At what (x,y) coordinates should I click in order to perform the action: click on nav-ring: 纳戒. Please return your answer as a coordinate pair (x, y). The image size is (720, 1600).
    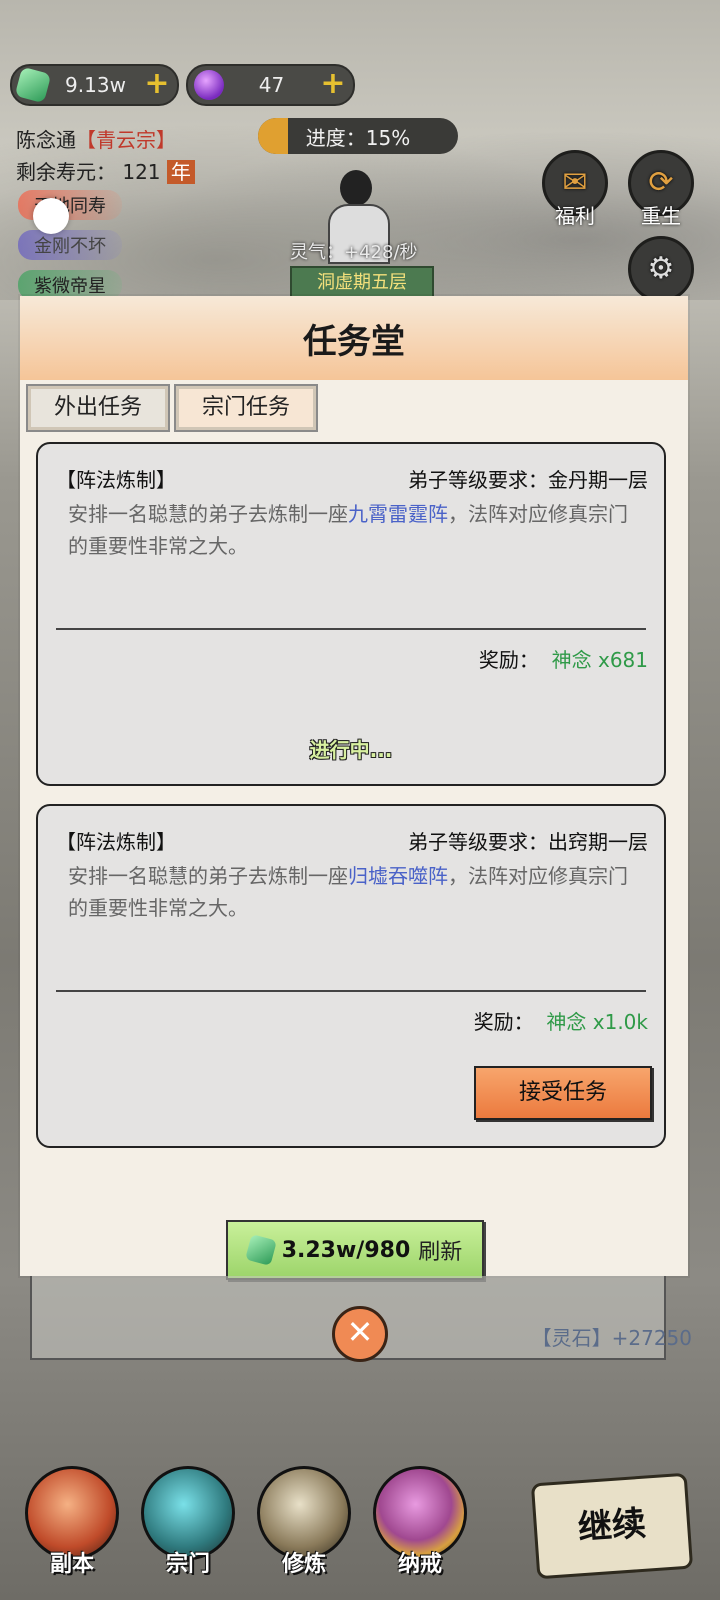
    Looking at the image, I should click on (420, 1522).